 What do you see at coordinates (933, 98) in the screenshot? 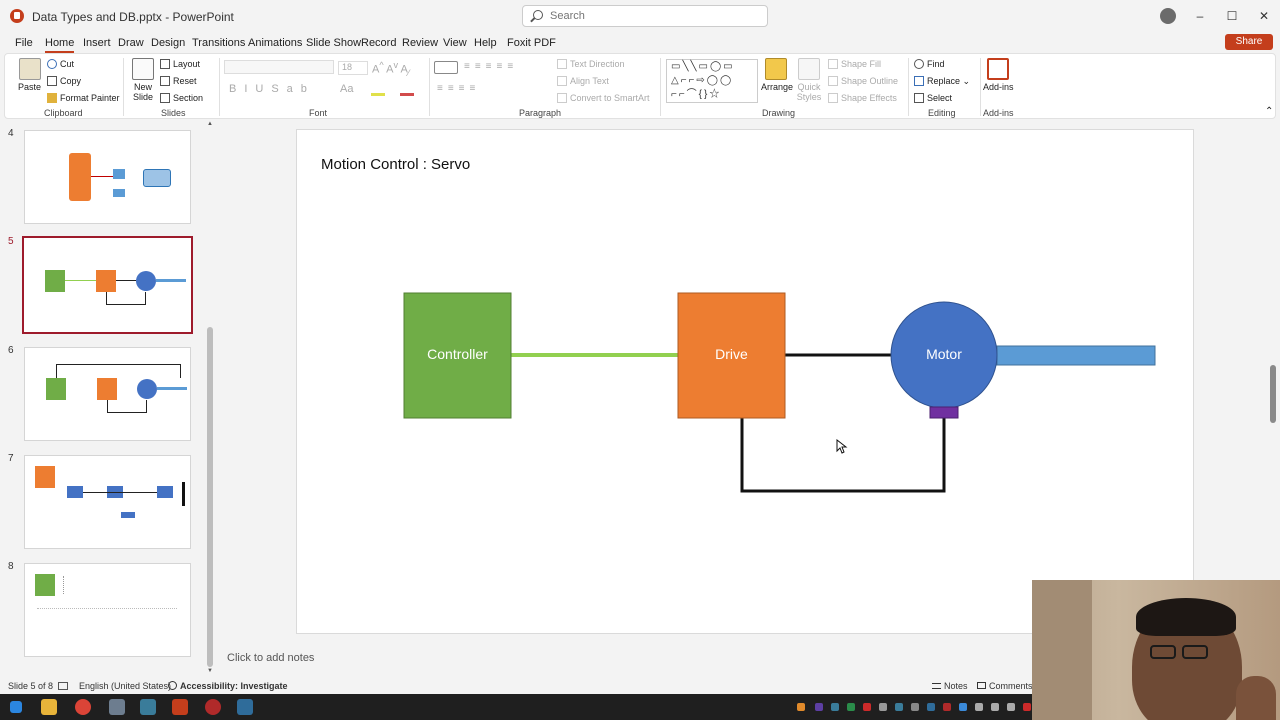
I see `select-button: Select` at bounding box center [933, 98].